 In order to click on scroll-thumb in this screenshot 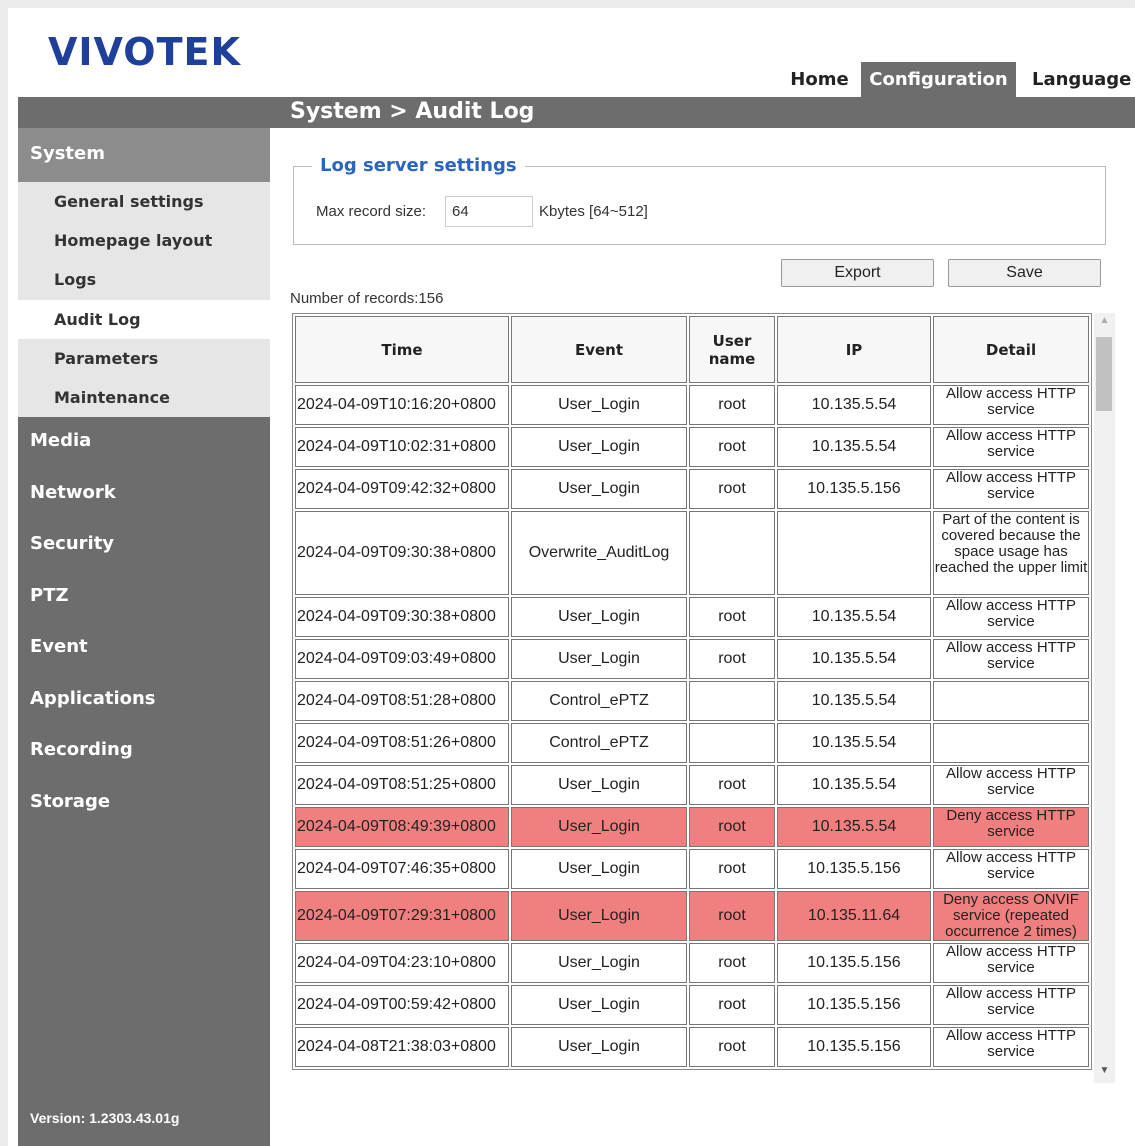, I will do `click(1104, 374)`.